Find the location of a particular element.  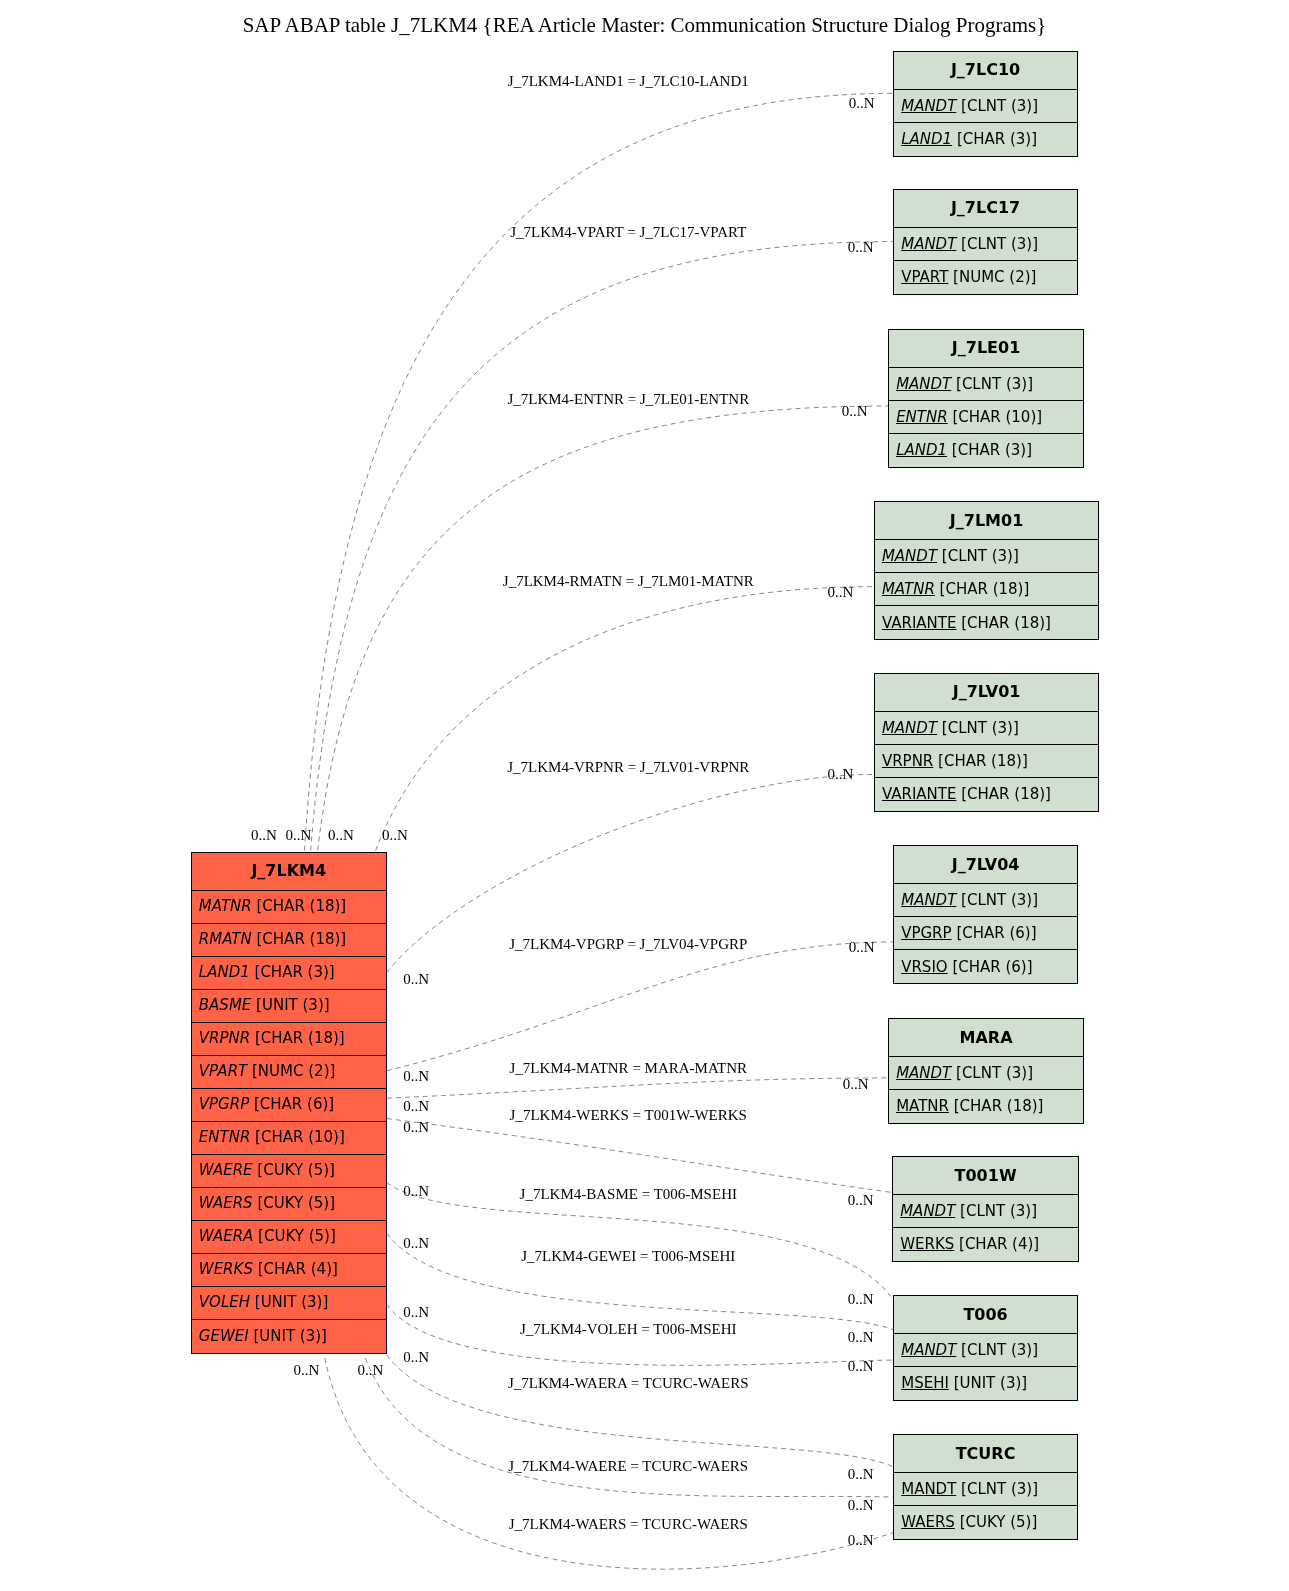

table-header: T001W is located at coordinates (985, 1176).